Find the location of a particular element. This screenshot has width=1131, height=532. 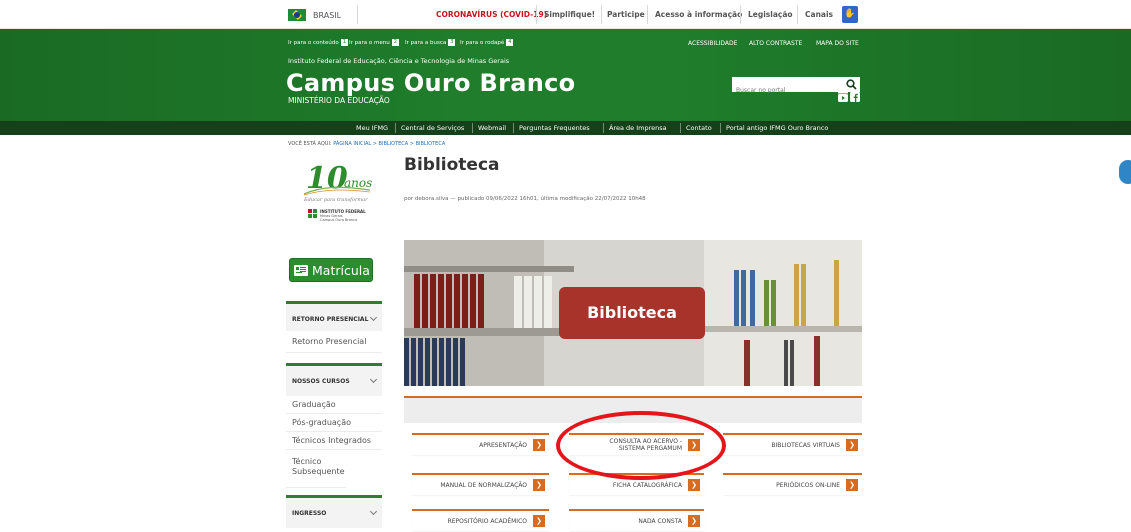

canais-link: Canais is located at coordinates (819, 14).